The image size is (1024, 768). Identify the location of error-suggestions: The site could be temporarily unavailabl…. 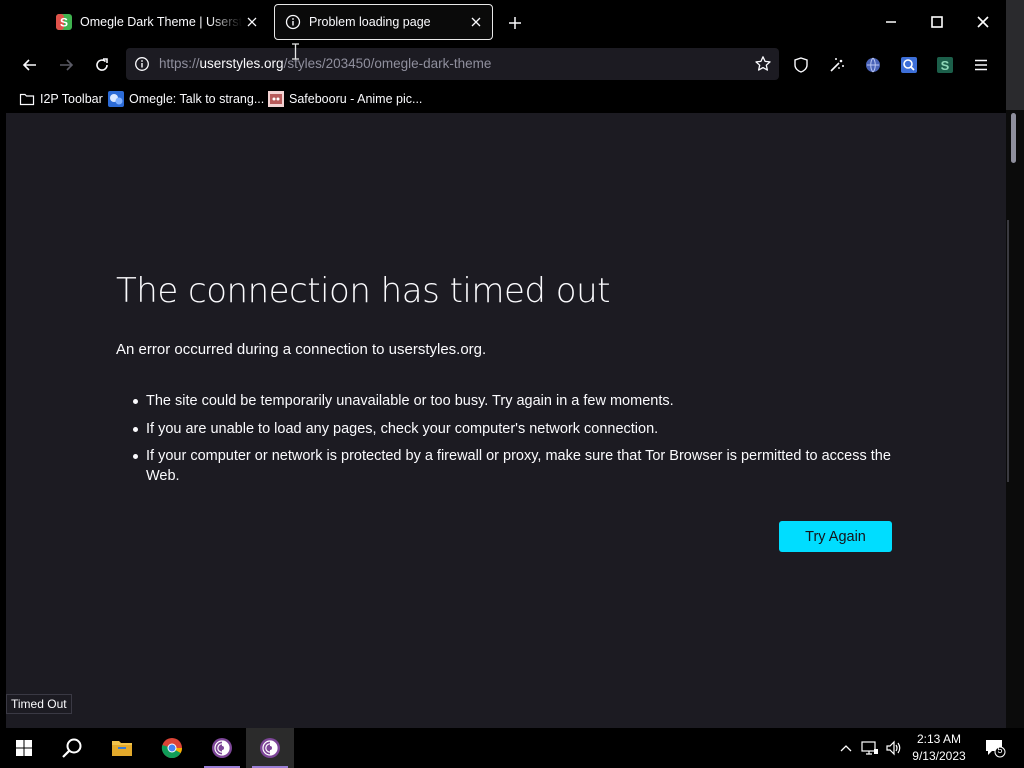
(511, 442).